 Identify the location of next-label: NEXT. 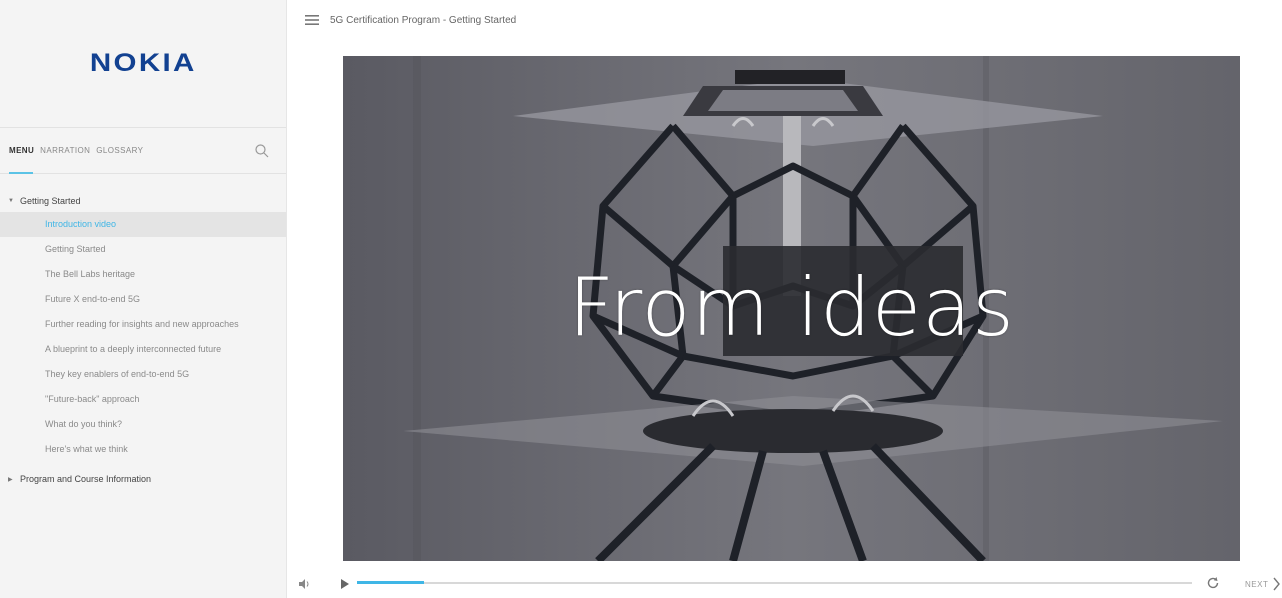
(1257, 584).